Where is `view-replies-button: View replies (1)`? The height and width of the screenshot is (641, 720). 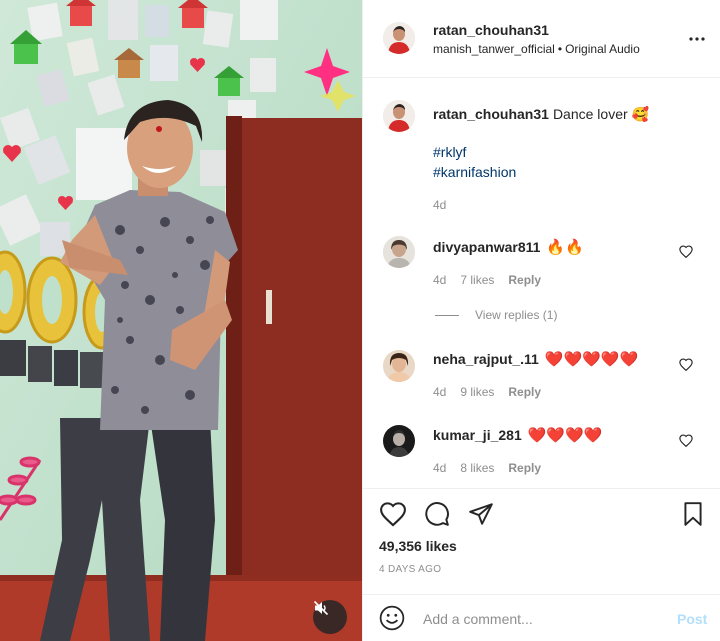
view-replies-button: View replies (1) is located at coordinates (496, 315).